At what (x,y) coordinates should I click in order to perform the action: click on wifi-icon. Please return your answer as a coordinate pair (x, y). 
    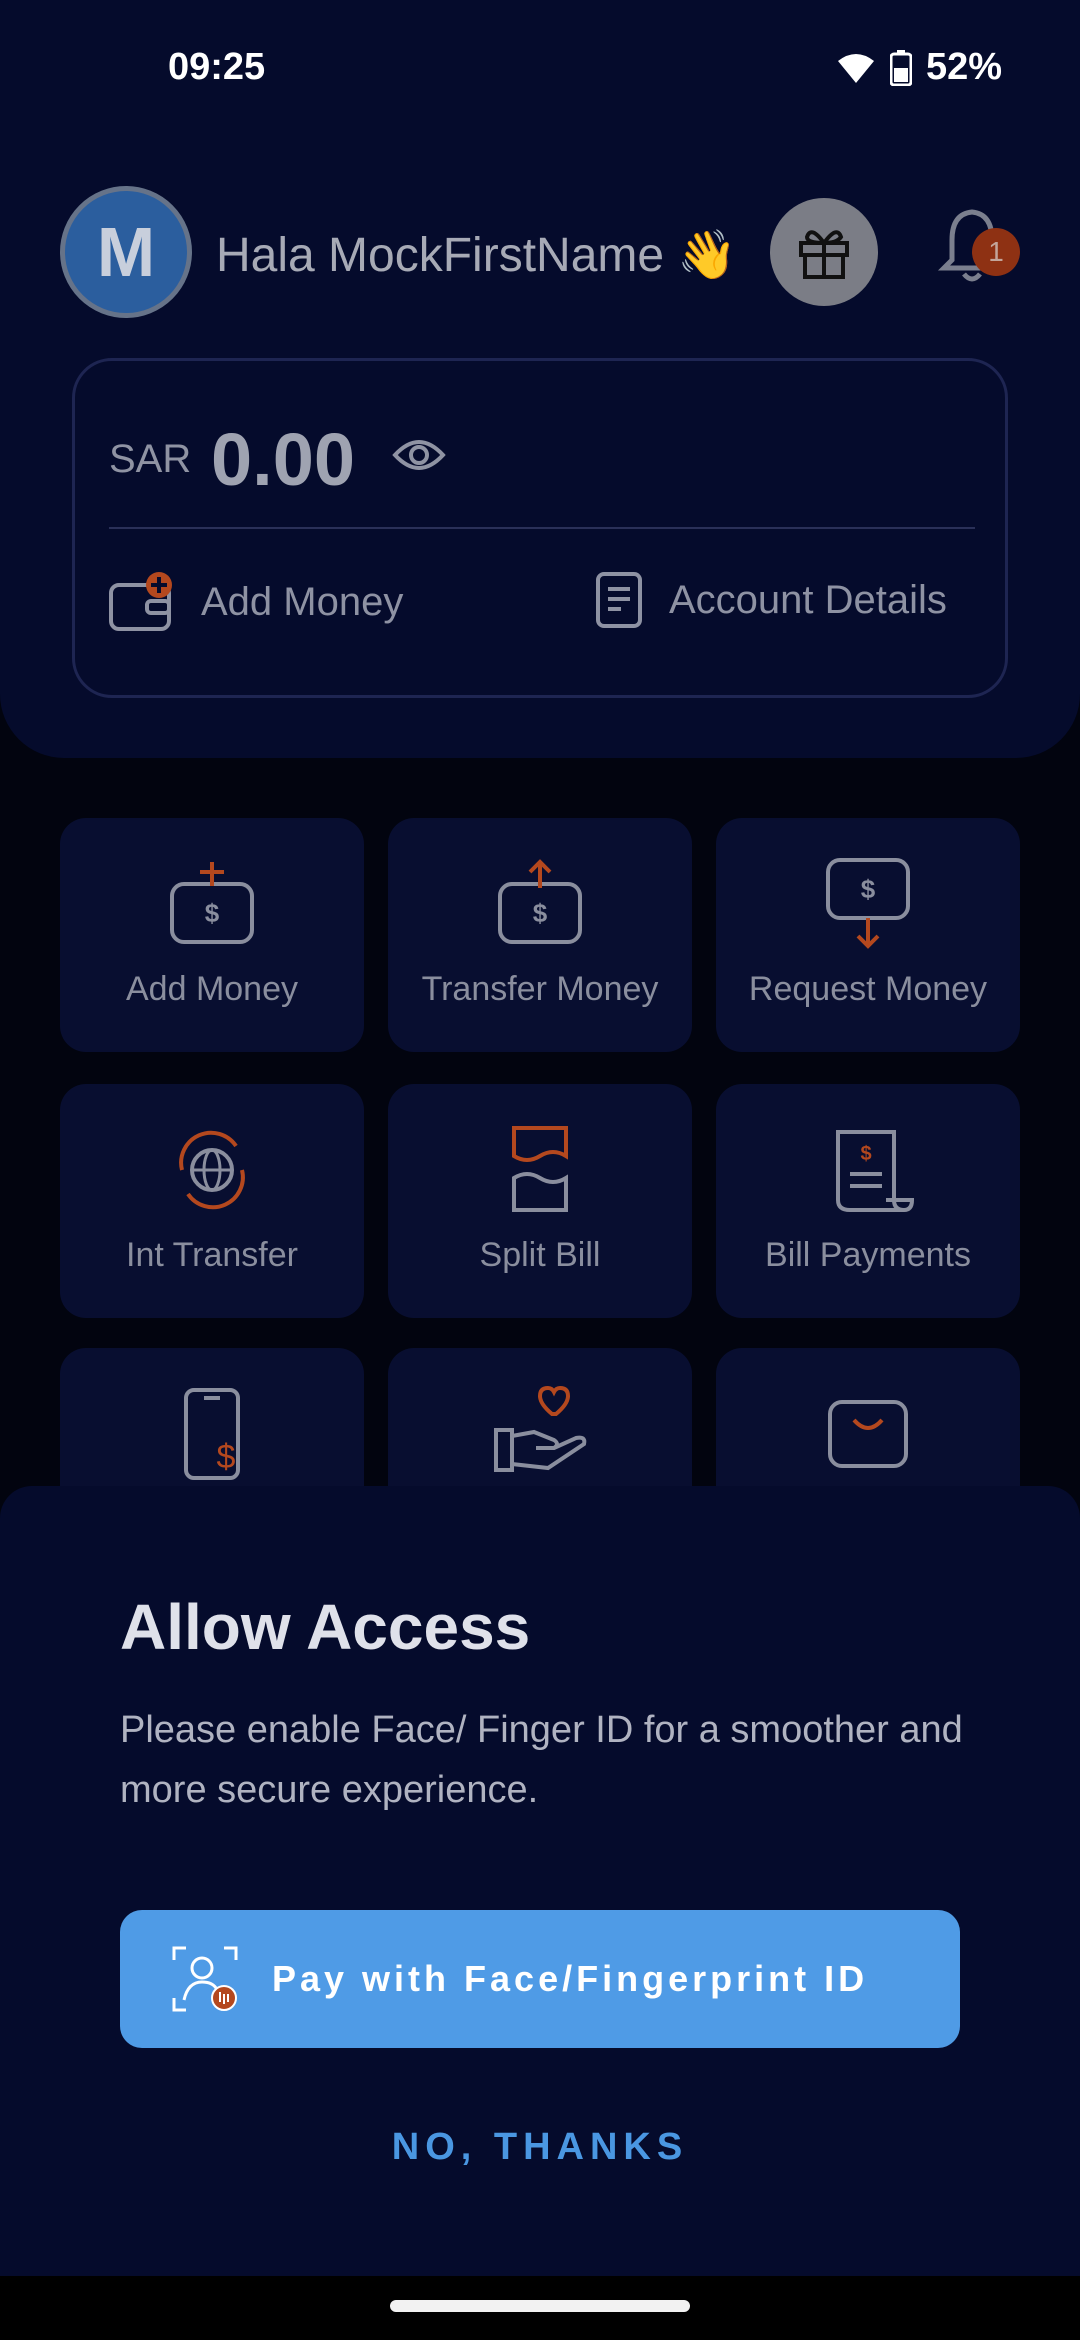
    Looking at the image, I should click on (855, 68).